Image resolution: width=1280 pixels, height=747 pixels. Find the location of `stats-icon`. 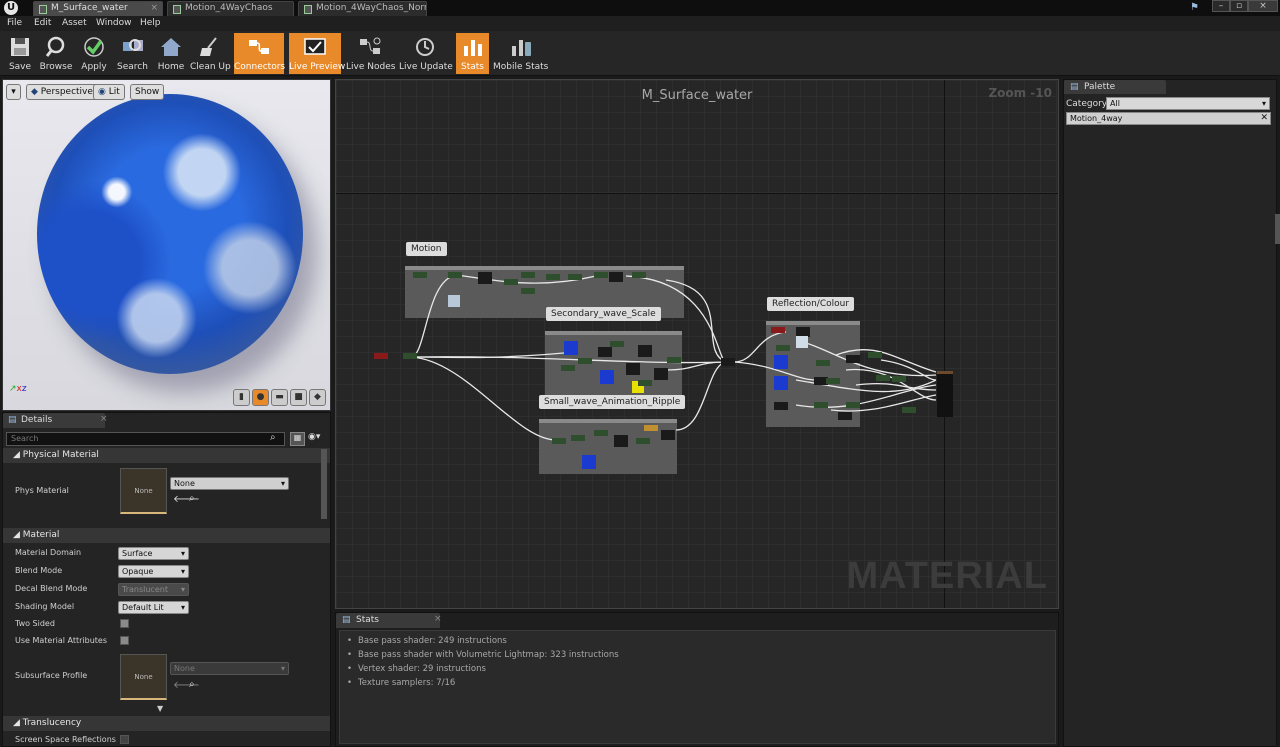

stats-icon is located at coordinates (472, 48).